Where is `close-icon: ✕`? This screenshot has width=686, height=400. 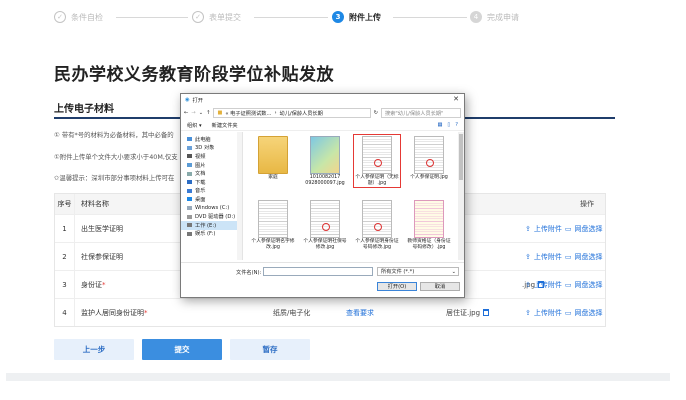
close-icon: ✕ is located at coordinates (456, 99).